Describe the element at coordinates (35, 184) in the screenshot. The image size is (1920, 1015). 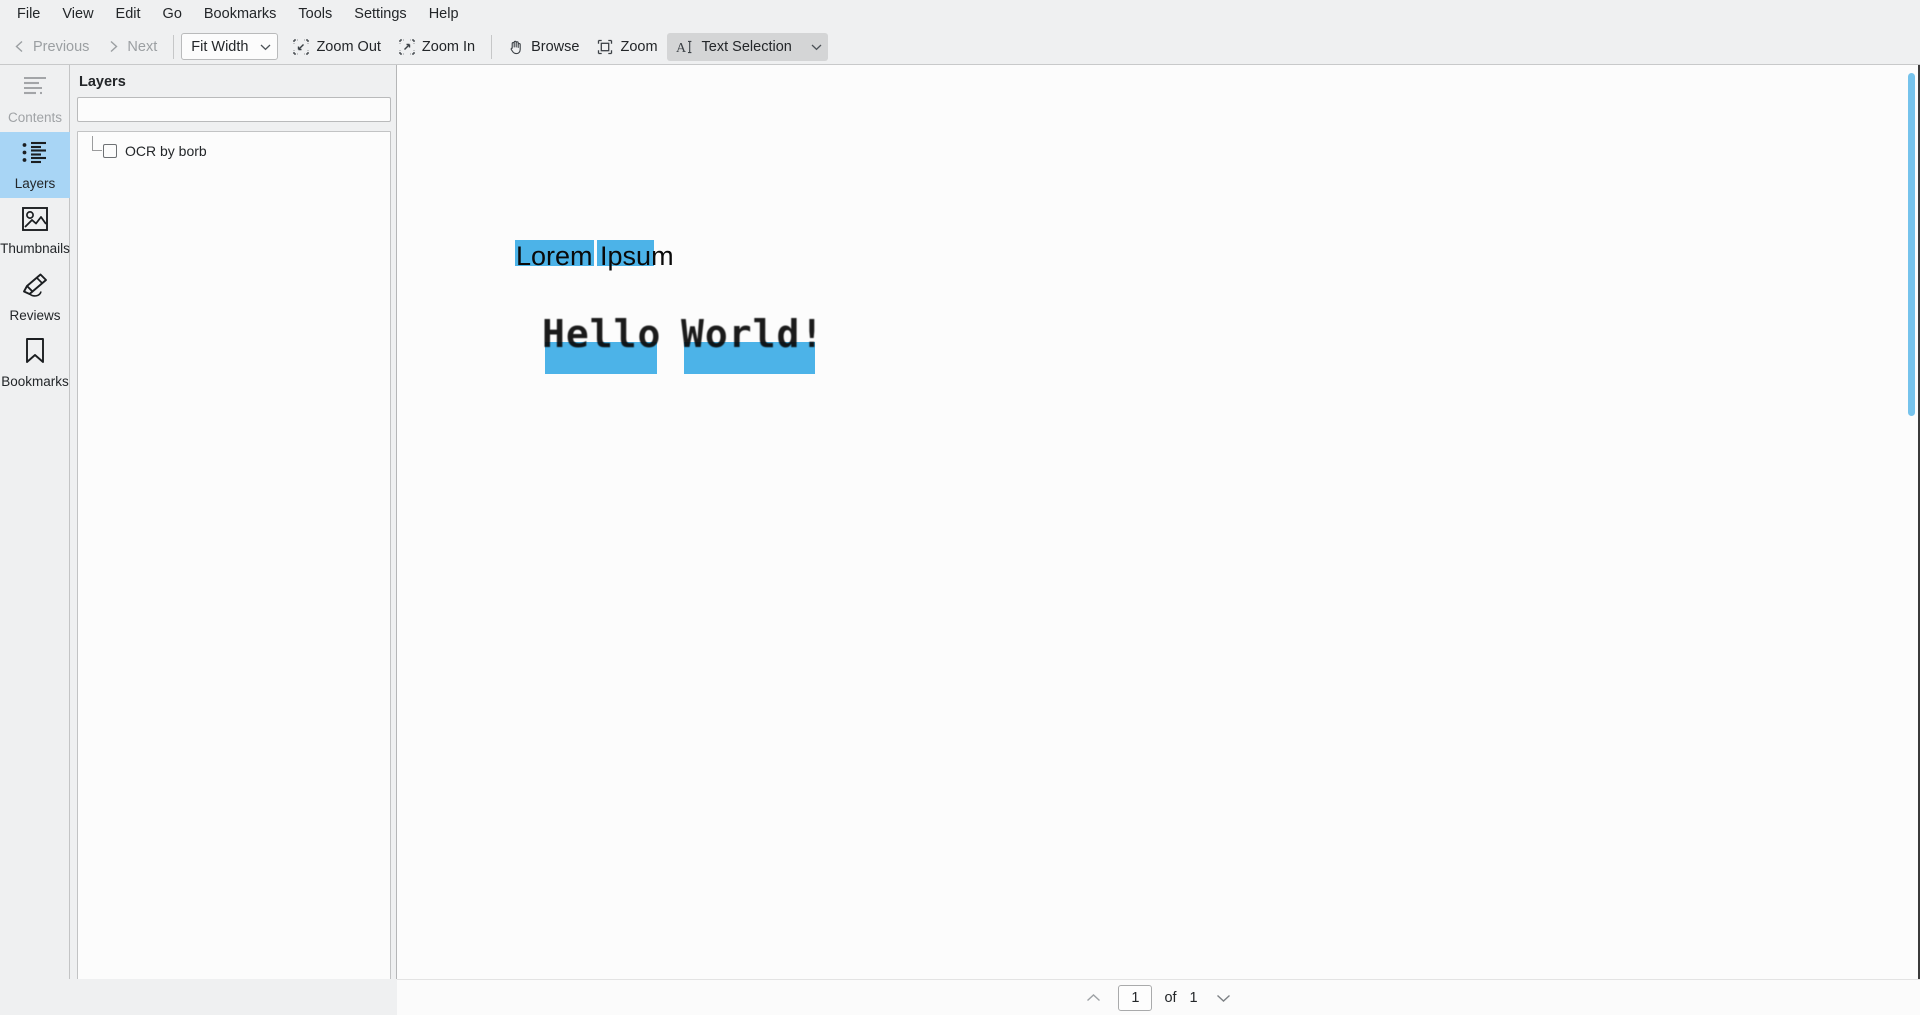
I see `sidebar-item-layers-label: Layers` at that location.